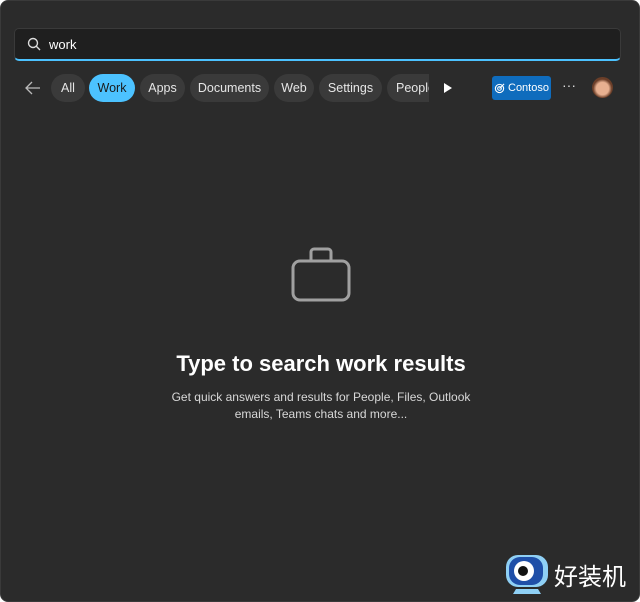 The width and height of the screenshot is (640, 602). I want to click on search-icon, so click(34, 44).